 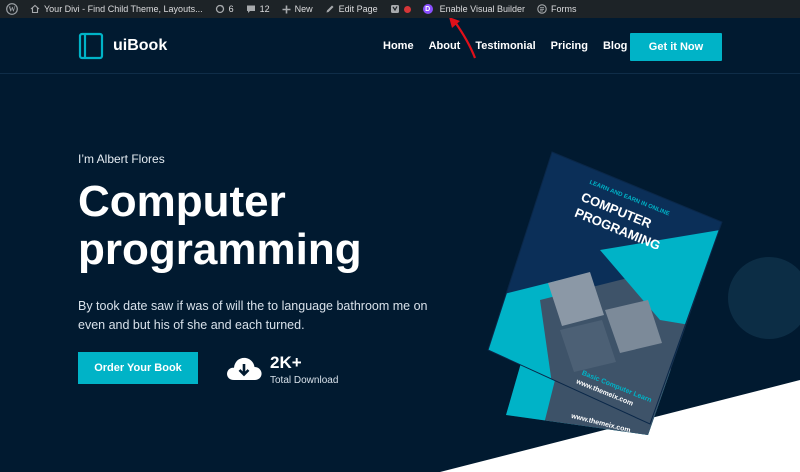 I want to click on annotation-arrow-icon, so click(x=463, y=38).